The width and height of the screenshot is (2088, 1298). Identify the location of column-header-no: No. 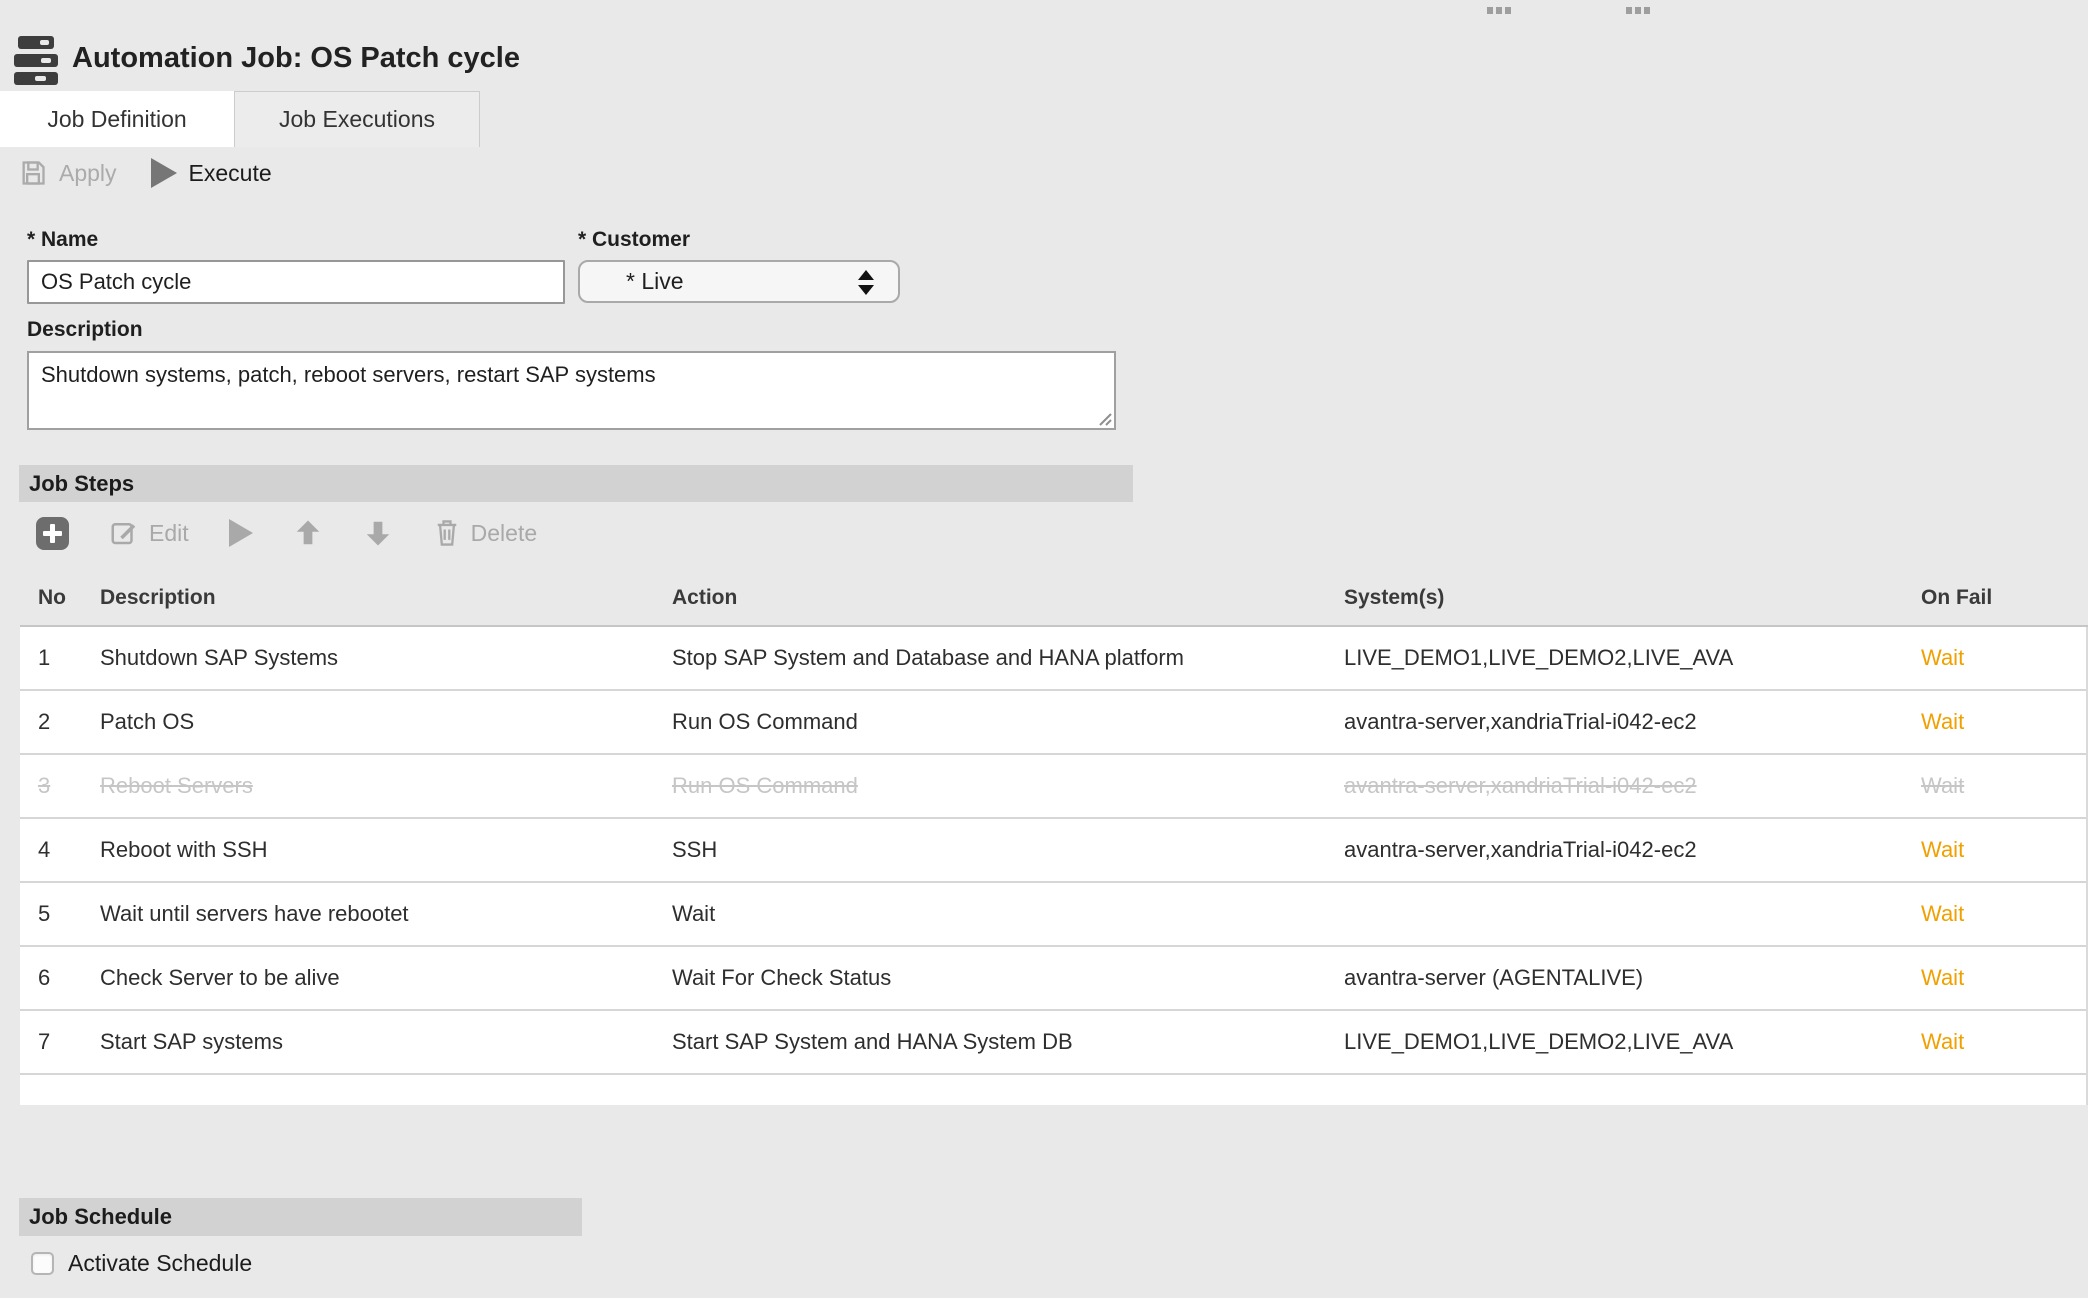
(52, 597).